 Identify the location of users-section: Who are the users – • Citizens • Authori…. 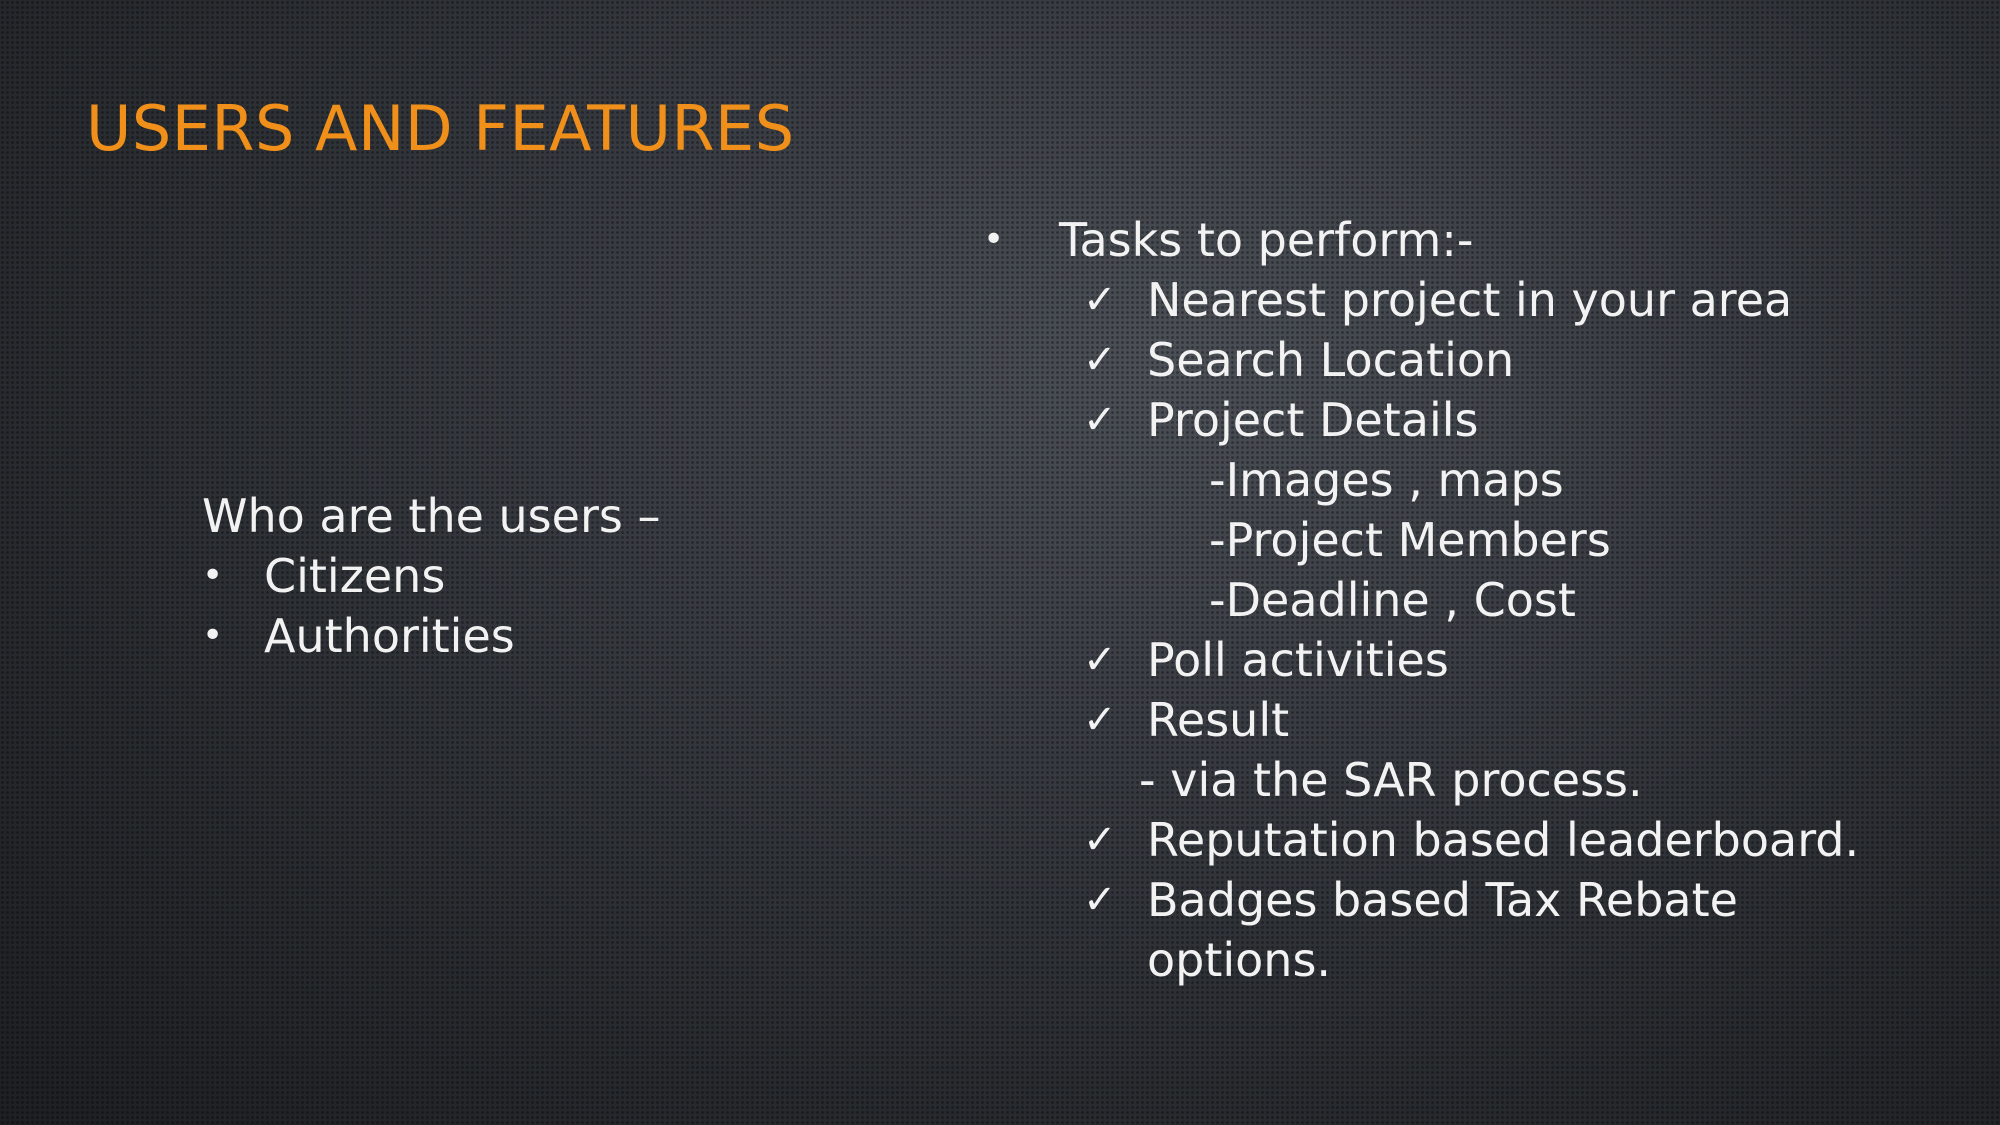
(431, 576).